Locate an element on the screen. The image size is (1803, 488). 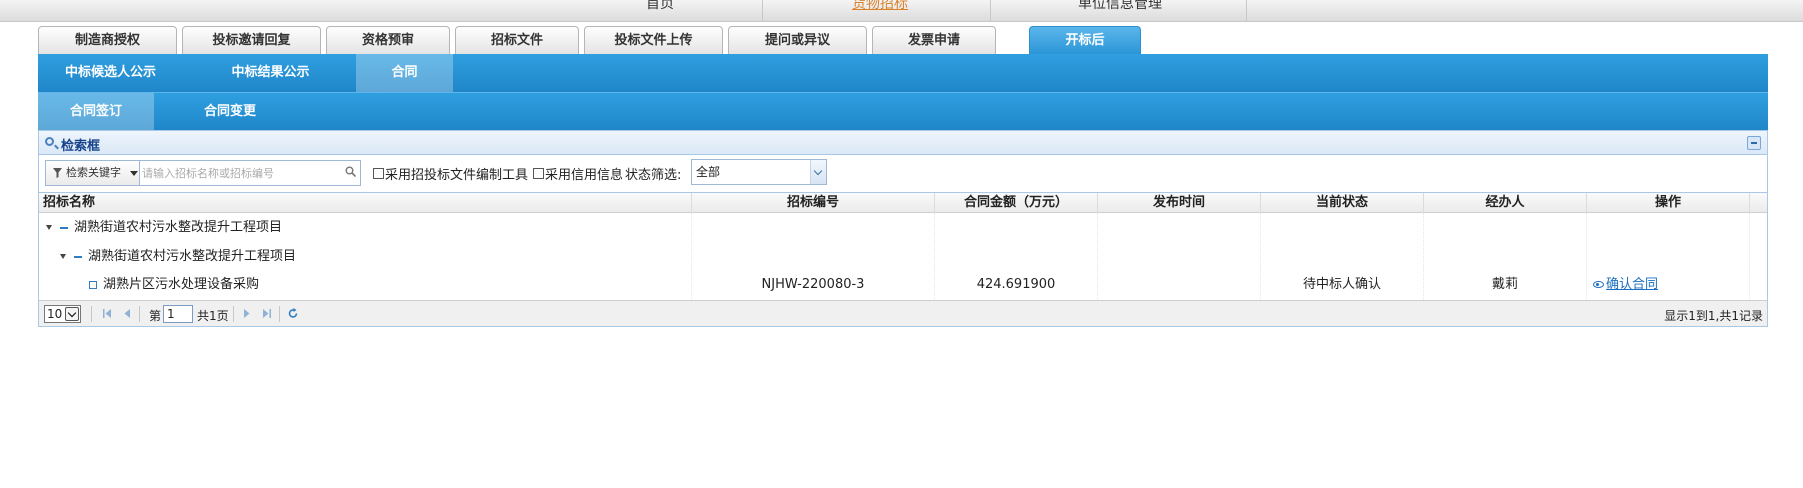
keyword-search-box: 检索关键字 is located at coordinates (203, 173).